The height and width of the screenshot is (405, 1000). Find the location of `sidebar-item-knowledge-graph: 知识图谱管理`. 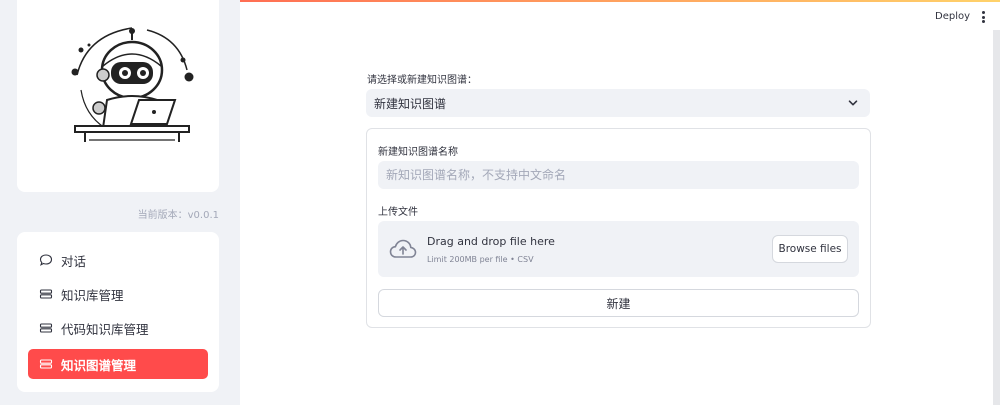

sidebar-item-knowledge-graph: 知识图谱管理 is located at coordinates (118, 364).